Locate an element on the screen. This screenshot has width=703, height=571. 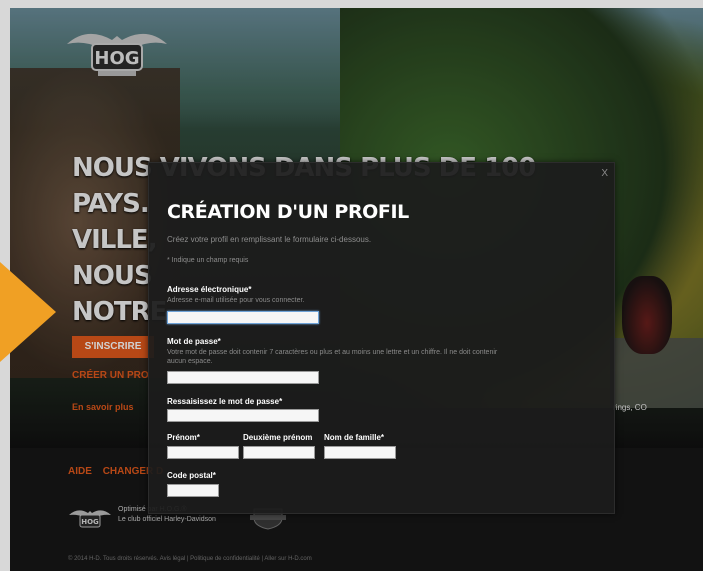
postal-code-label: Code postal* is located at coordinates (191, 475).